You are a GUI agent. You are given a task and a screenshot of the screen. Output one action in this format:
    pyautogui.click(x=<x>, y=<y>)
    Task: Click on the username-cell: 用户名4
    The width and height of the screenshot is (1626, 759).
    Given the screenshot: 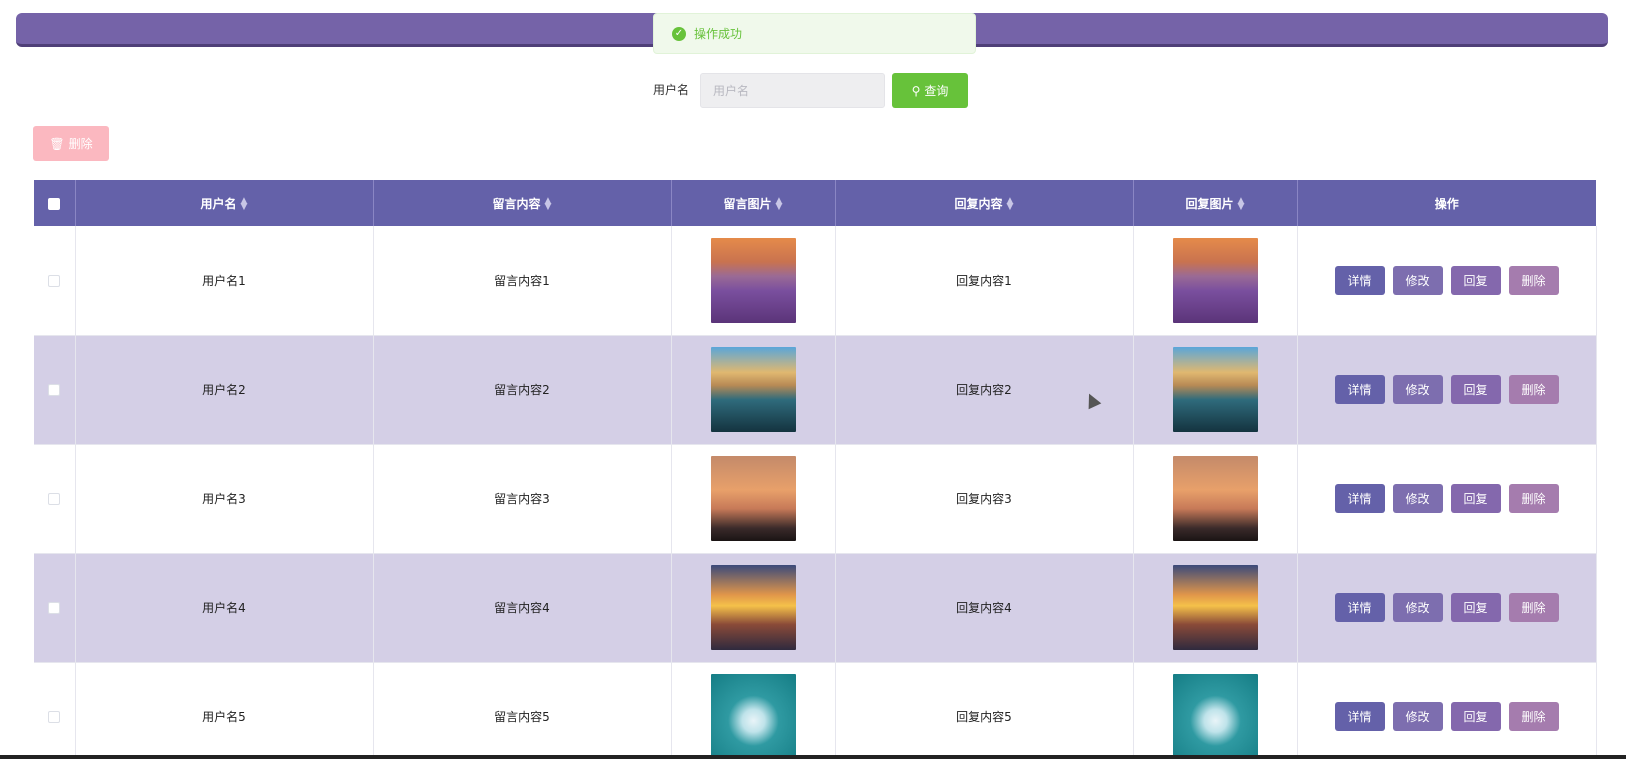 What is the action you would take?
    pyautogui.click(x=224, y=608)
    